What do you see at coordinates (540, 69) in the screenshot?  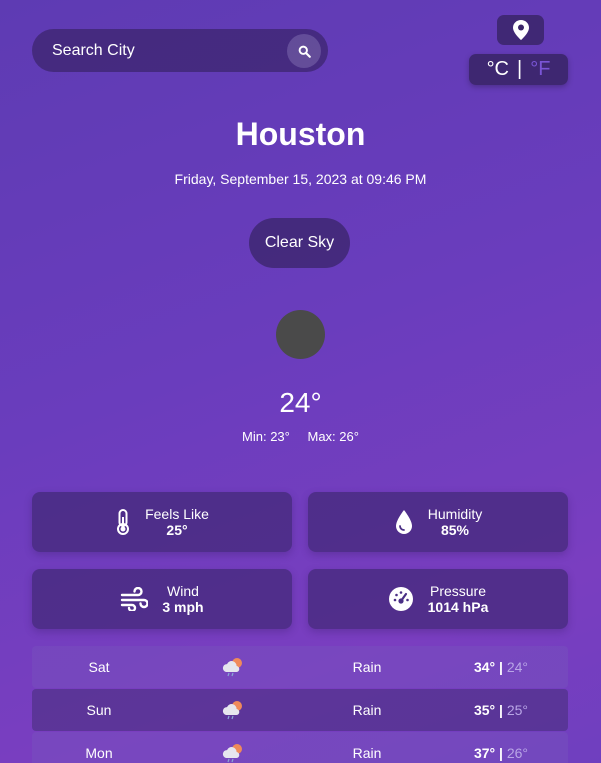 I see `fahrenheit-button: °F` at bounding box center [540, 69].